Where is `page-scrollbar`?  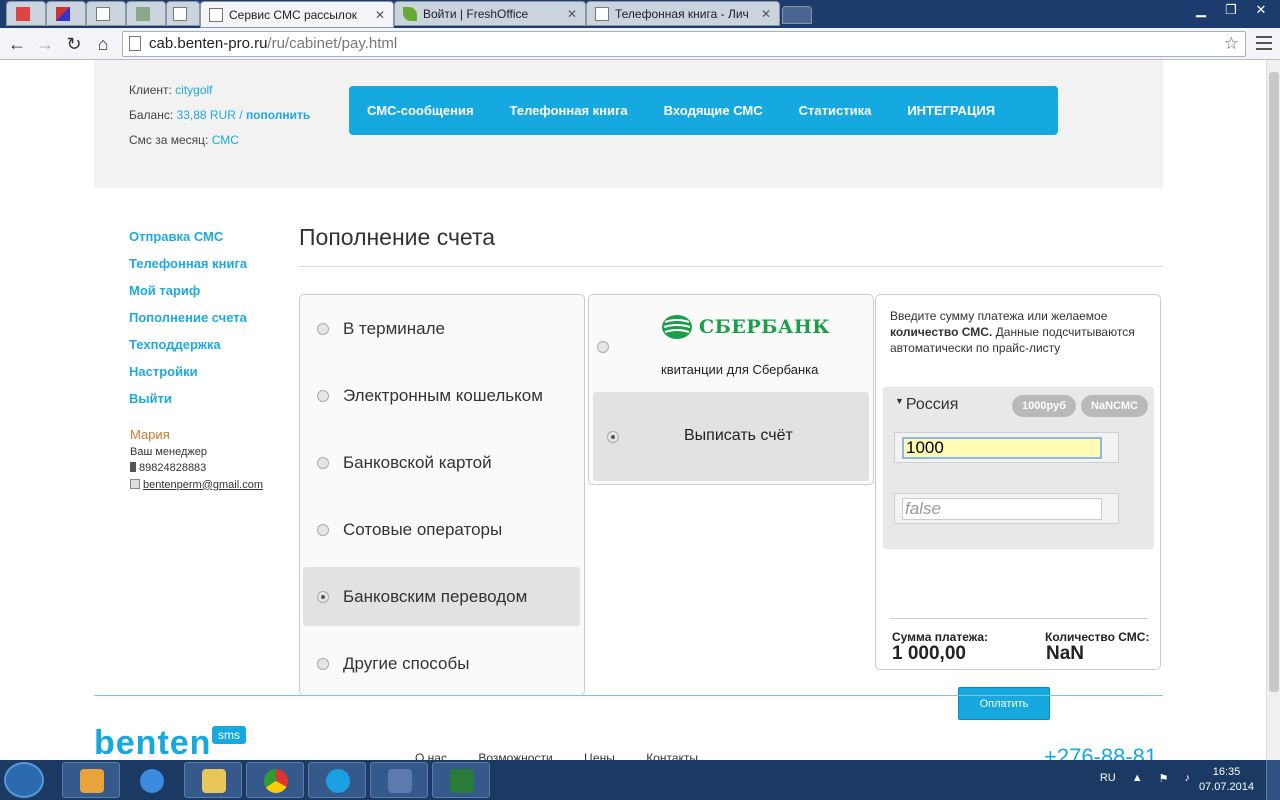 page-scrollbar is located at coordinates (1273, 410).